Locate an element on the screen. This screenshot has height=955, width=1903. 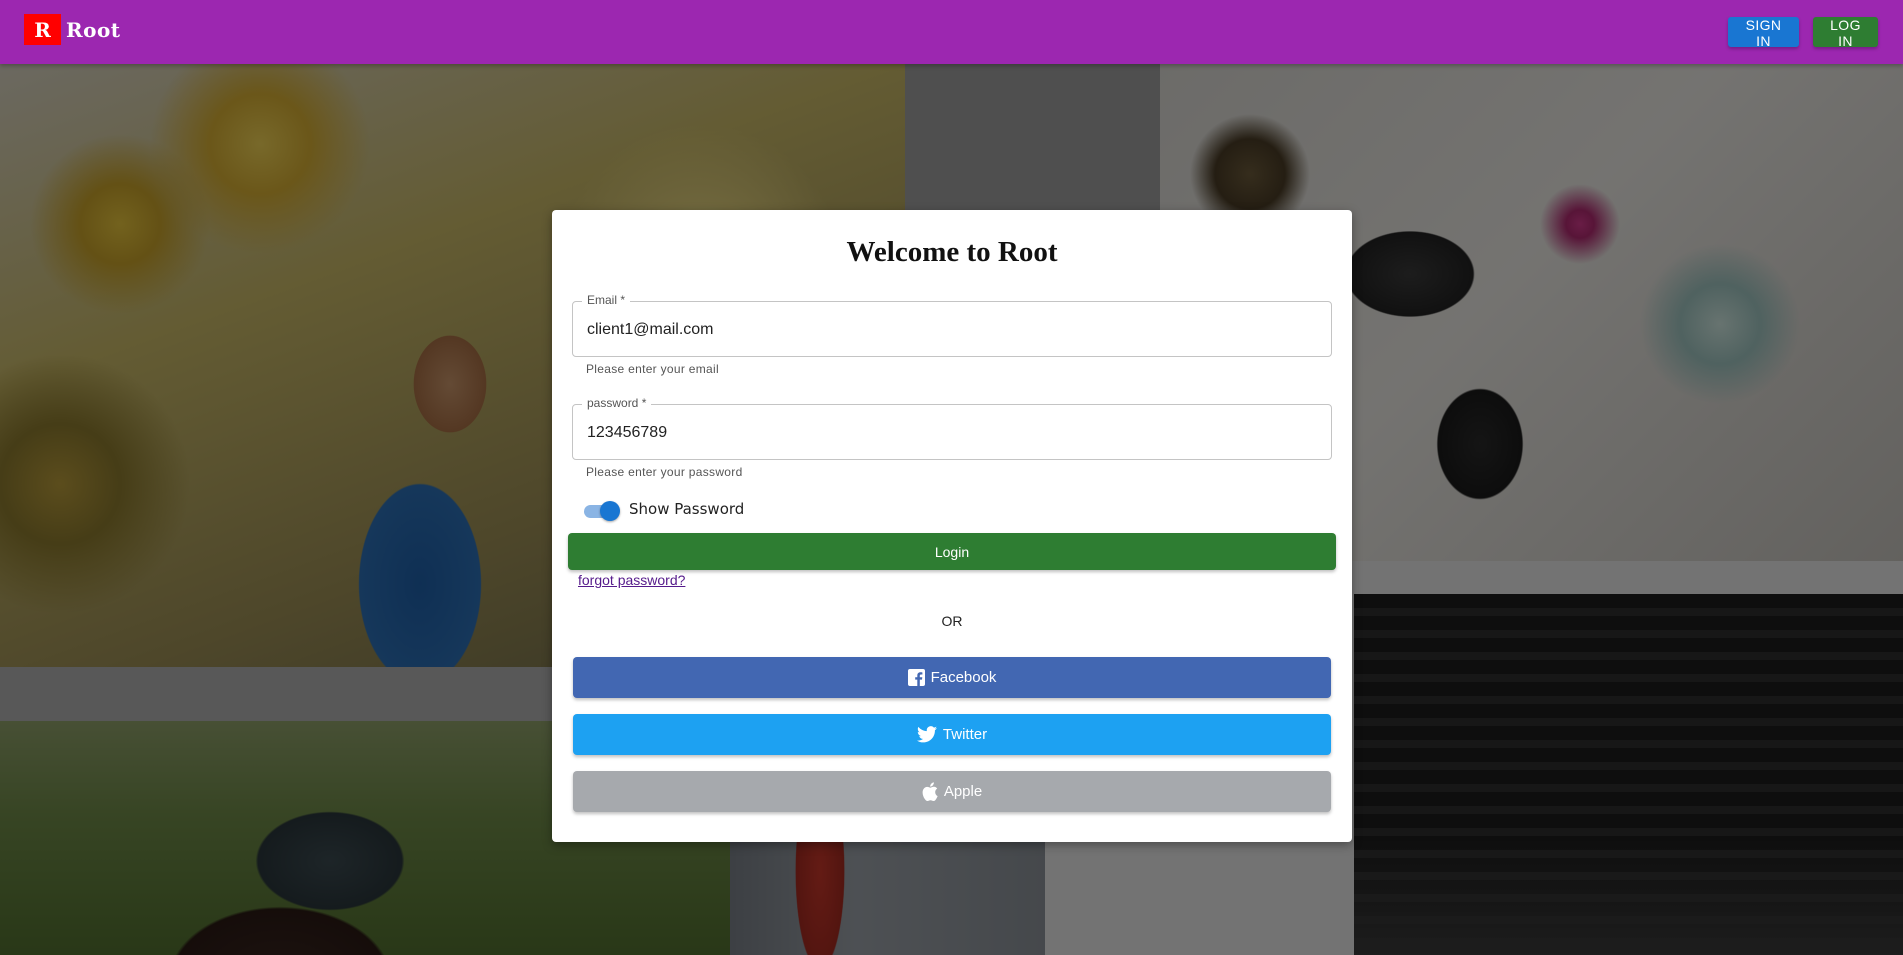
app-bar: R Root SIGN IN LOG IN is located at coordinates (951, 32).